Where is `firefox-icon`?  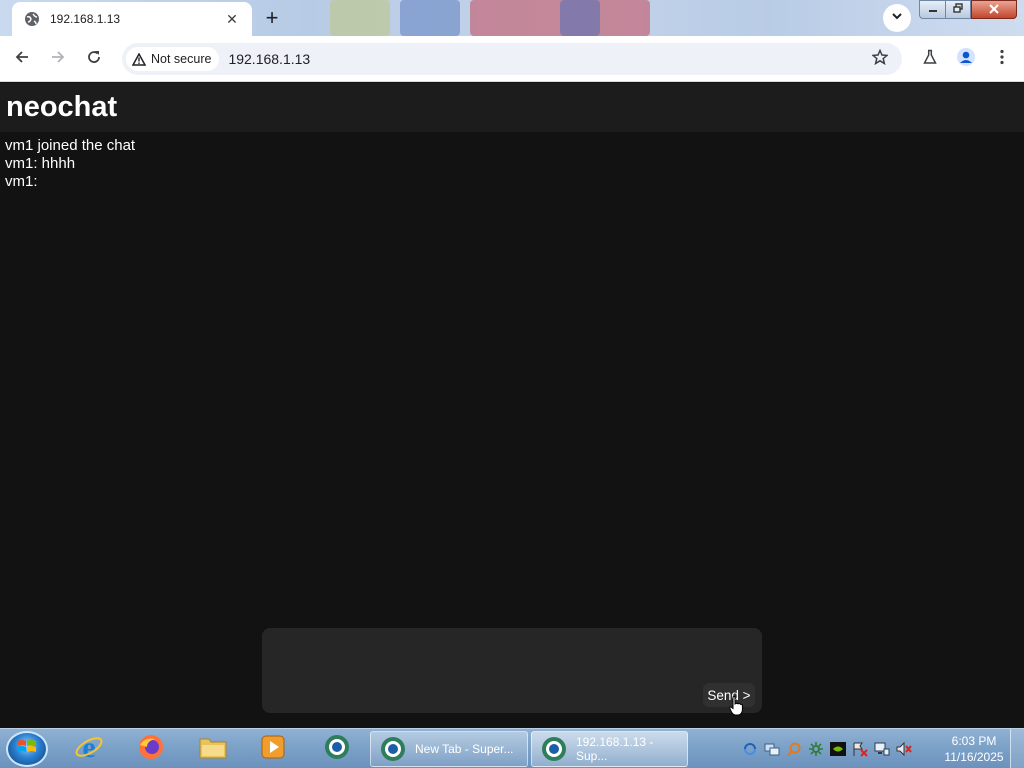 firefox-icon is located at coordinates (151, 749).